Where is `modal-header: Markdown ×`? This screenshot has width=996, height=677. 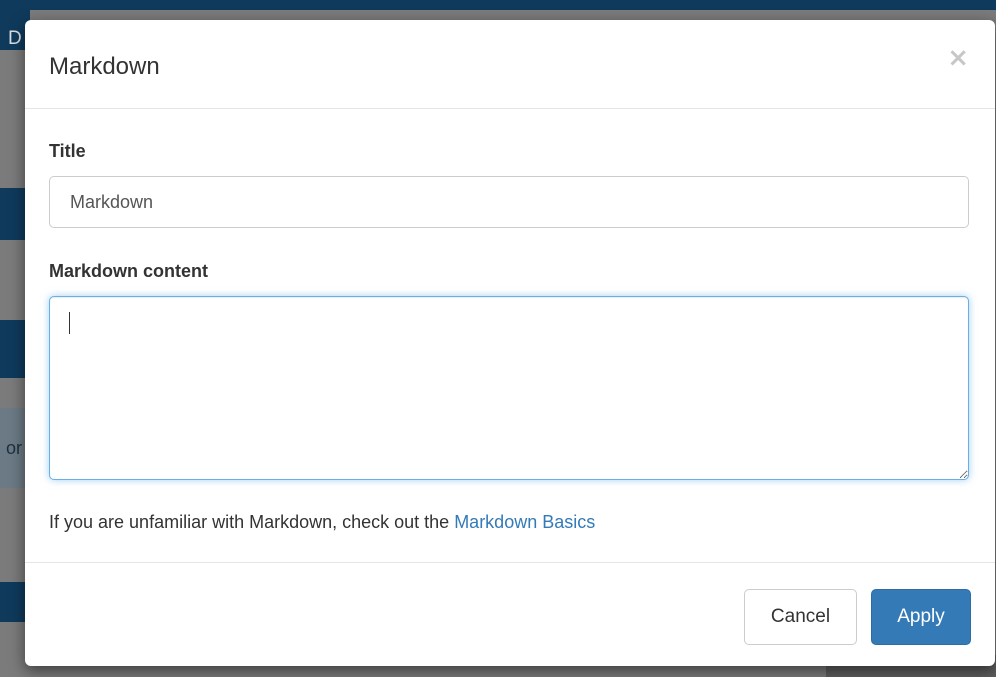 modal-header: Markdown × is located at coordinates (510, 64).